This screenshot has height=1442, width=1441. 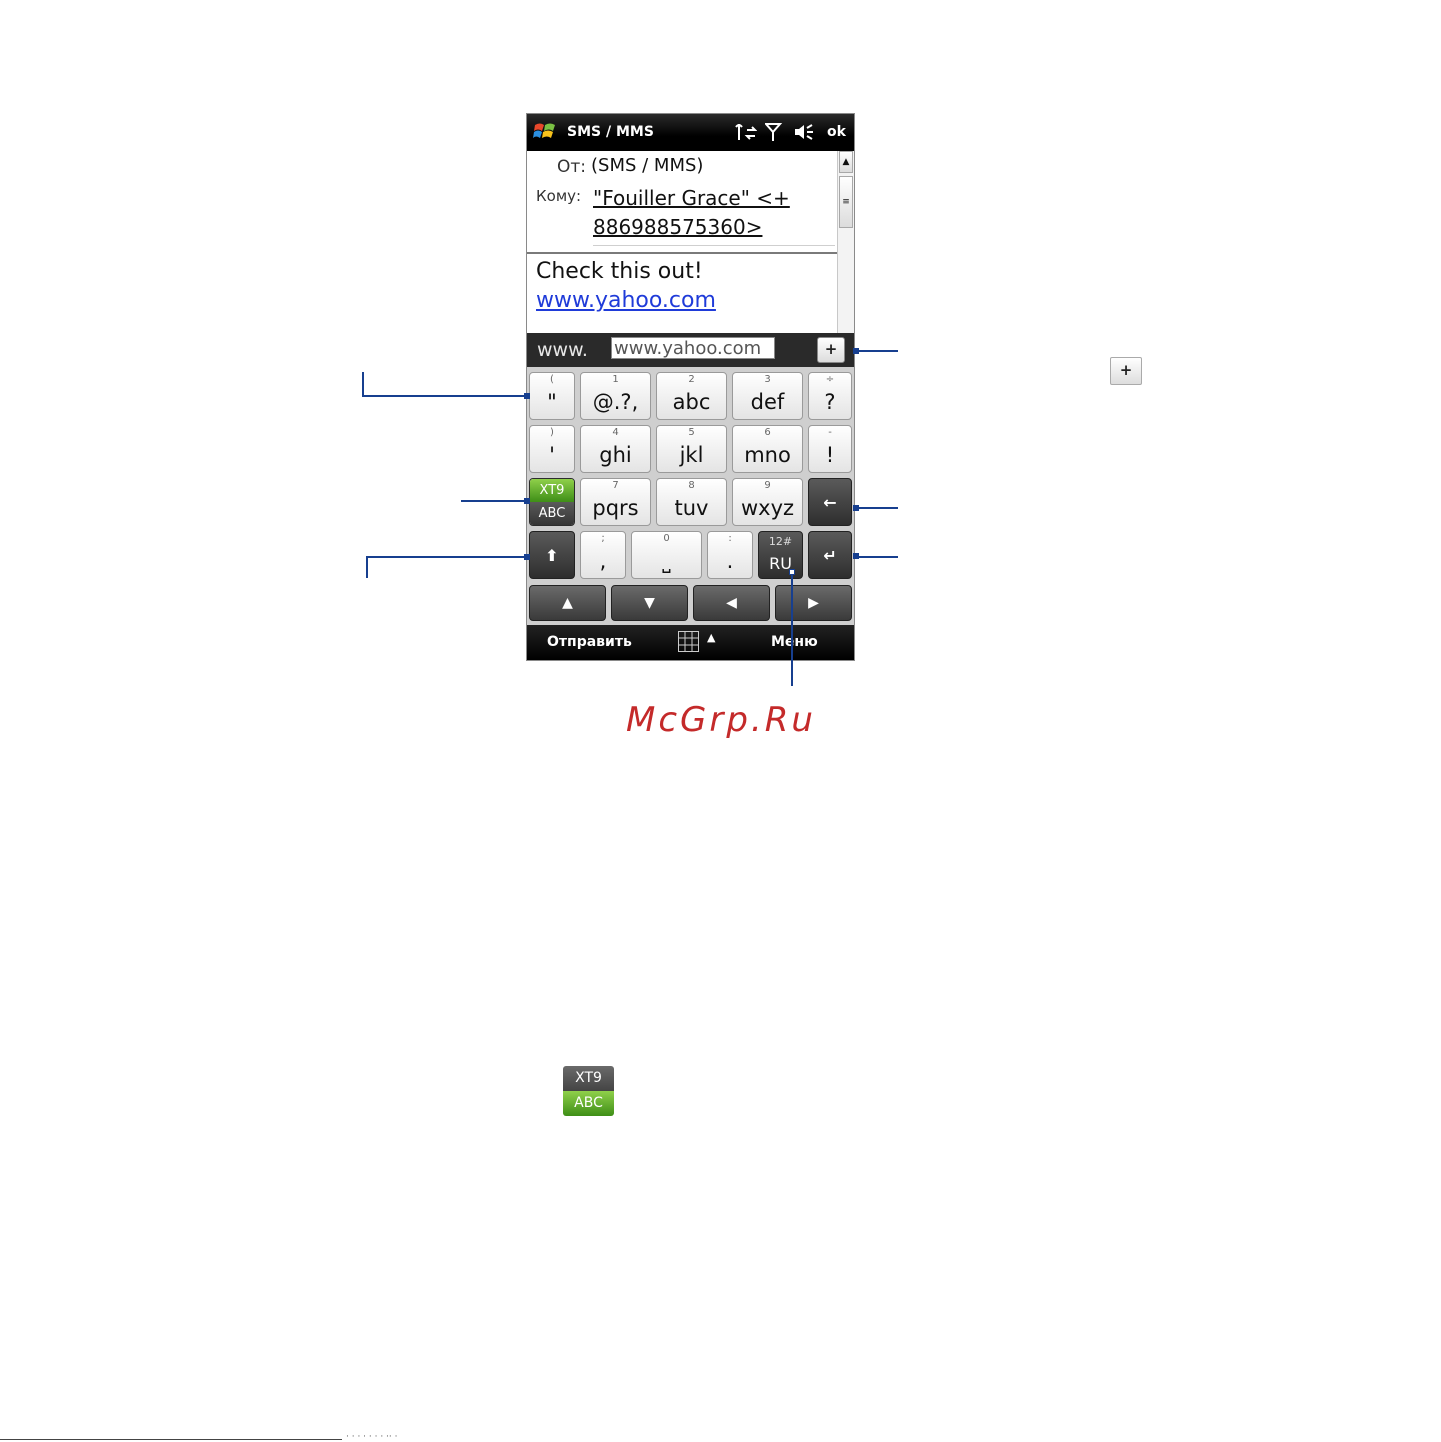 I want to click on arrow-down-button: ▼, so click(x=649, y=603).